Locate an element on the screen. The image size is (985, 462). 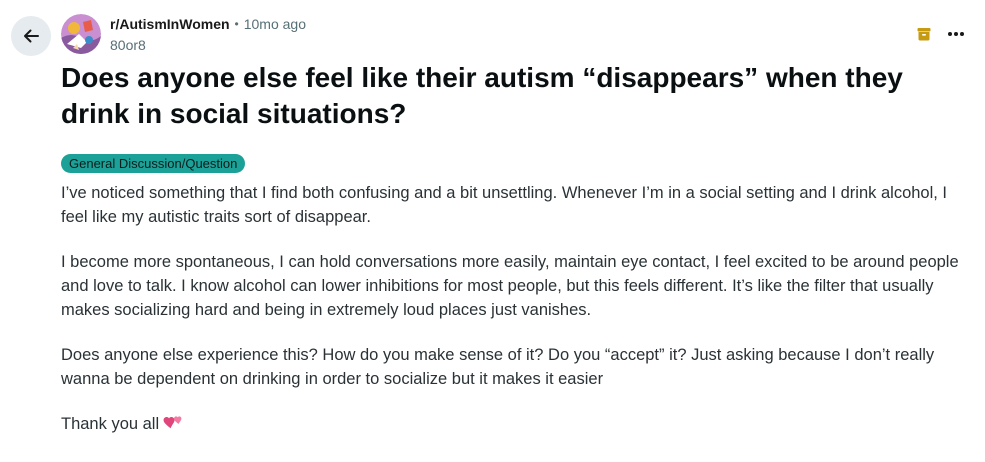
ellipsis-icon is located at coordinates (956, 34).